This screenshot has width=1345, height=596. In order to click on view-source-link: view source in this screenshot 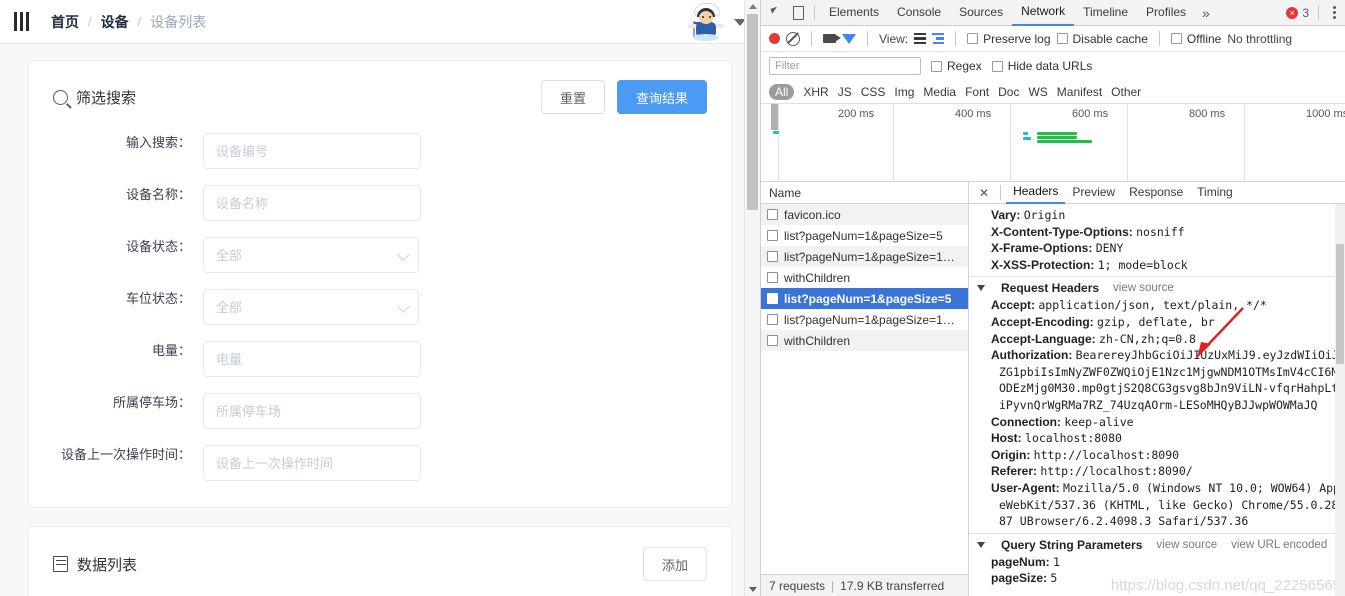, I will do `click(1143, 288)`.